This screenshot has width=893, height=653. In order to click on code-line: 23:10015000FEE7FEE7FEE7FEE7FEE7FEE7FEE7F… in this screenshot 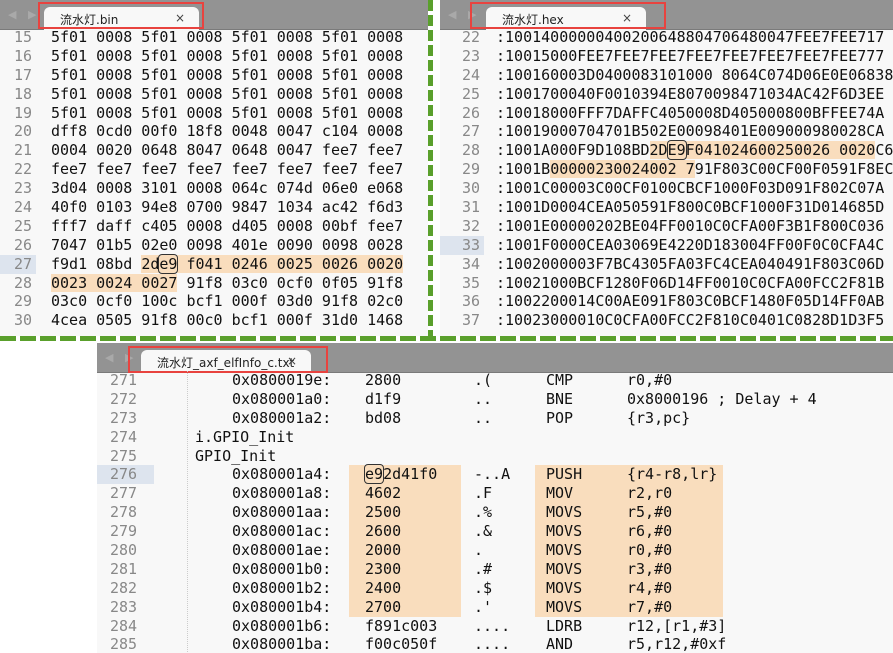, I will do `click(666, 56)`.